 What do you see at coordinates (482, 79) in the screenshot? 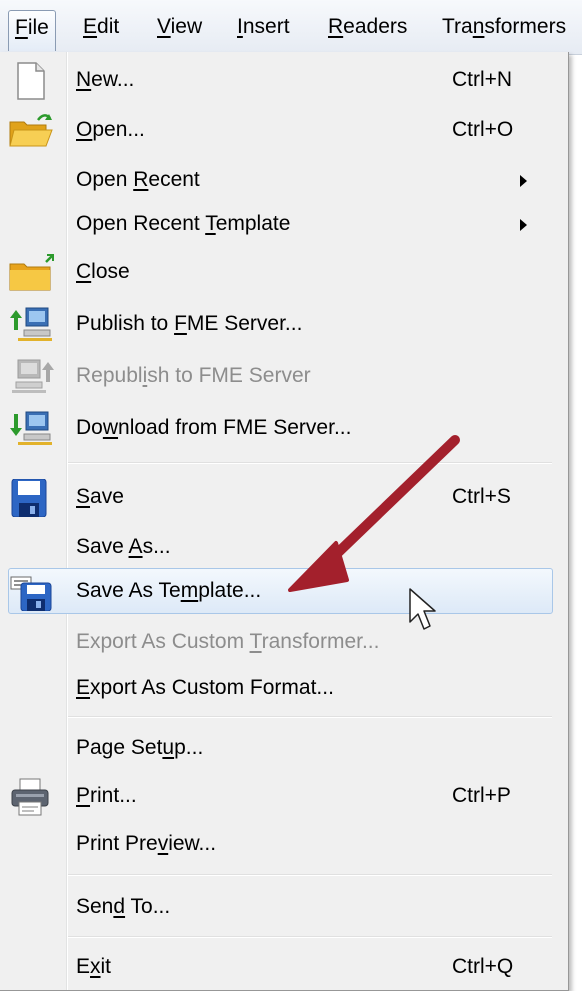
I see `shortcut-new: Ctrl+N` at bounding box center [482, 79].